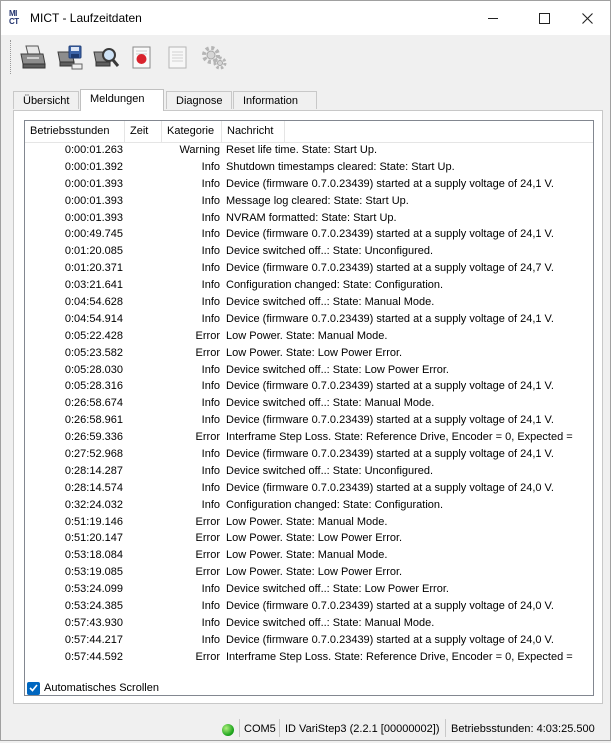 The height and width of the screenshot is (743, 611). I want to click on status-device-id: ID VariStep3 (2.2.1 [00000002]), so click(362, 729).